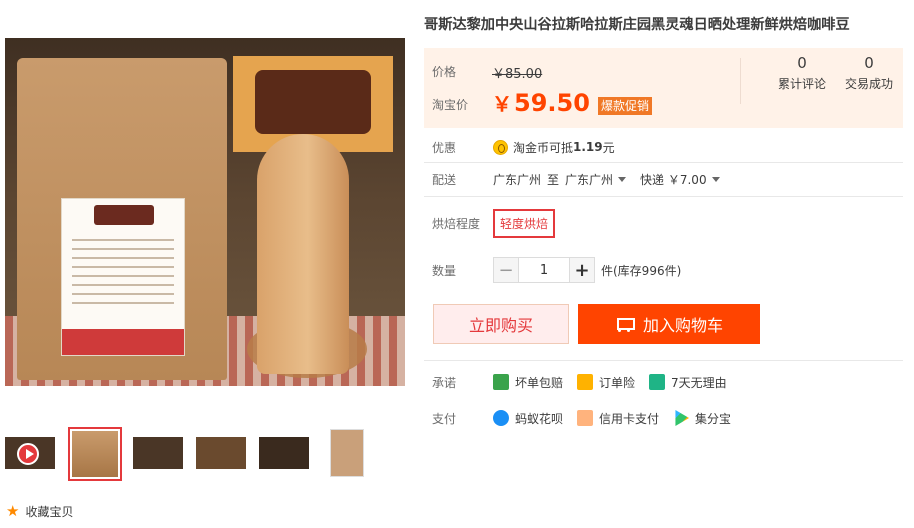 This screenshot has height=528, width=914. I want to click on promise-item-order-insurance: 订单险, so click(606, 382).